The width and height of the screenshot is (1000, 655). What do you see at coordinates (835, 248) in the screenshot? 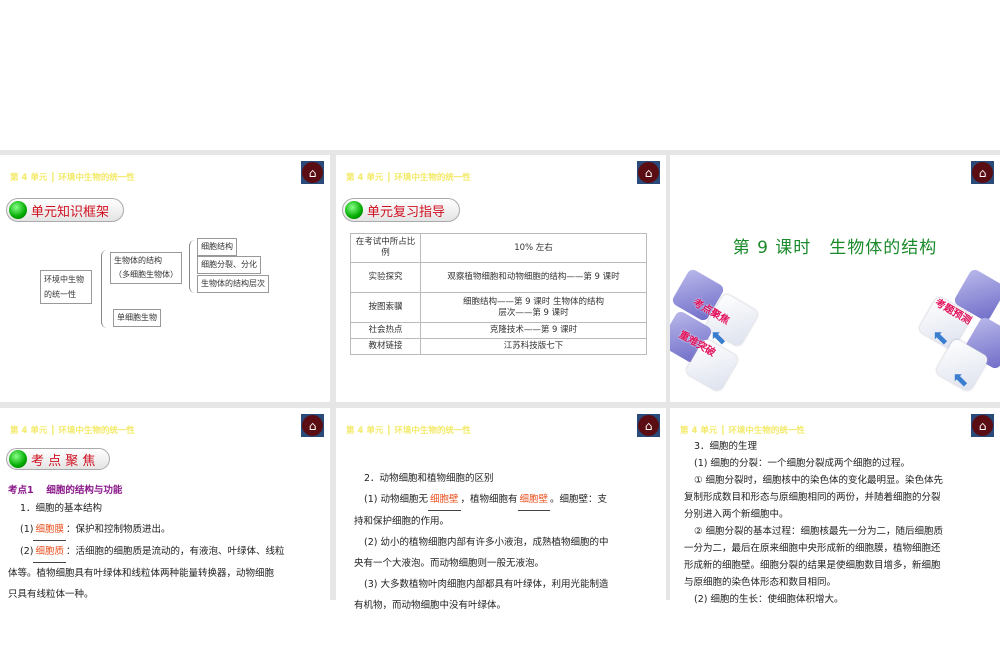
I see `lesson-title: 第 9 课时 生物体的结构` at bounding box center [835, 248].